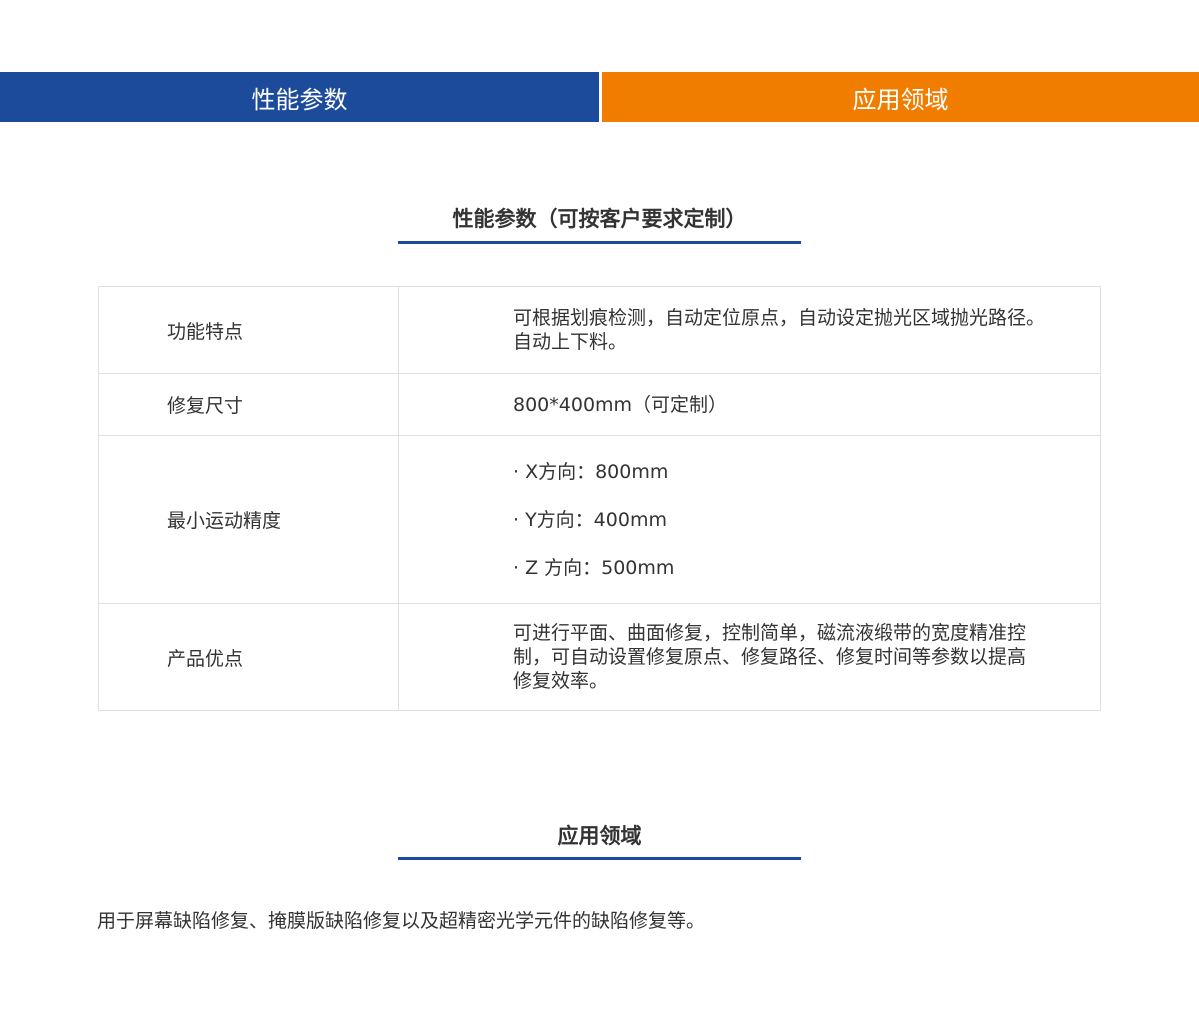 The image size is (1199, 1019). I want to click on value-line: 可进行平面、曲面修复，控制简单，磁流液缎带的宽度精准控, so click(770, 633).